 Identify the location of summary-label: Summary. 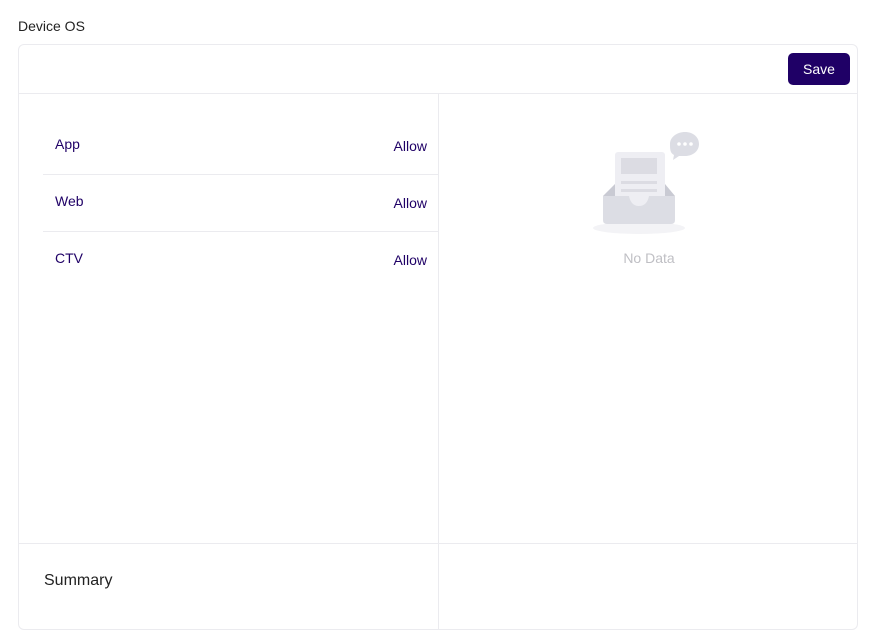
(78, 580).